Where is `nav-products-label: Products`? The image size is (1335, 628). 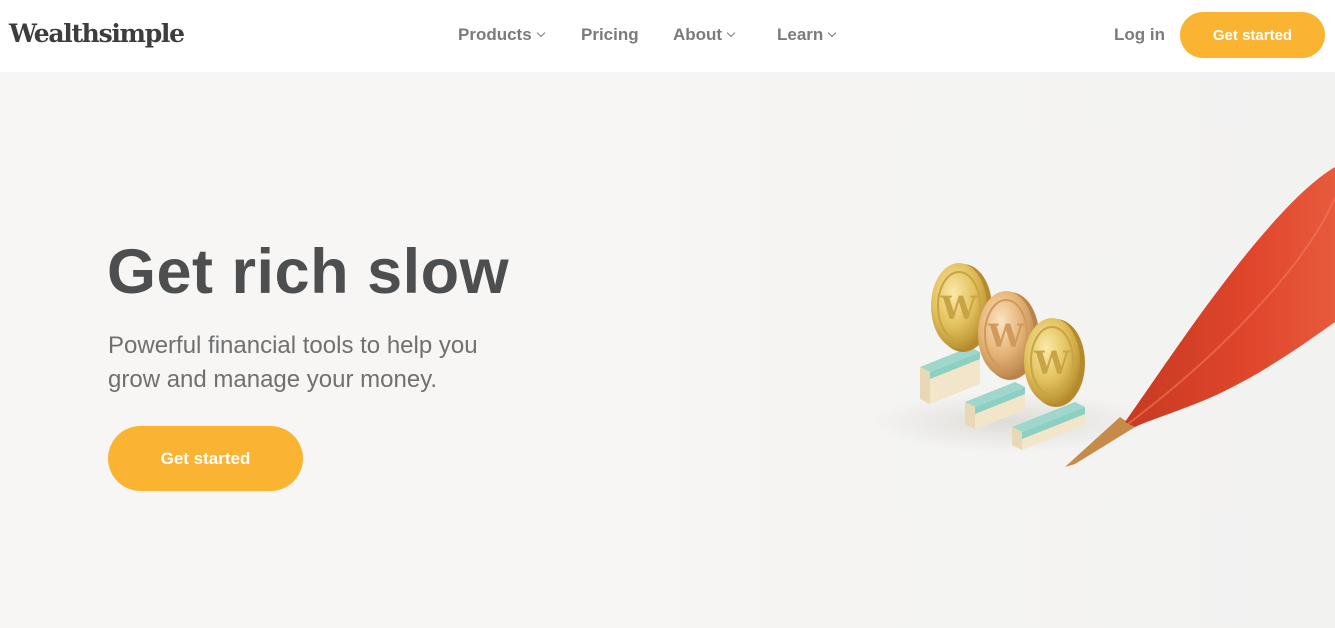 nav-products-label: Products is located at coordinates (495, 34).